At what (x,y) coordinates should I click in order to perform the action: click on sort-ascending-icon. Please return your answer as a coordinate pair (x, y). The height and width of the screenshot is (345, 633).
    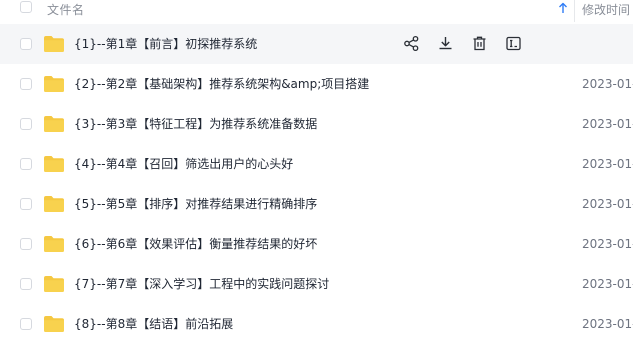
    Looking at the image, I should click on (563, 8).